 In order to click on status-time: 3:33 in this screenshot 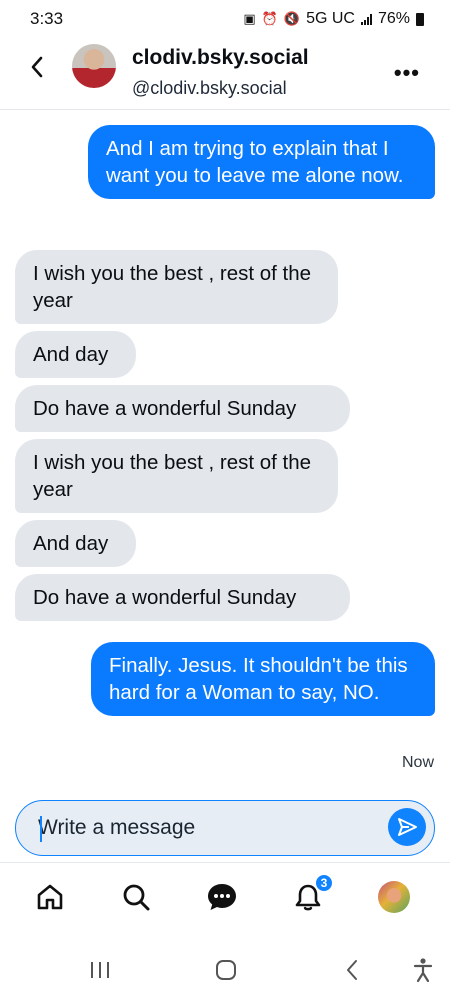, I will do `click(47, 18)`.